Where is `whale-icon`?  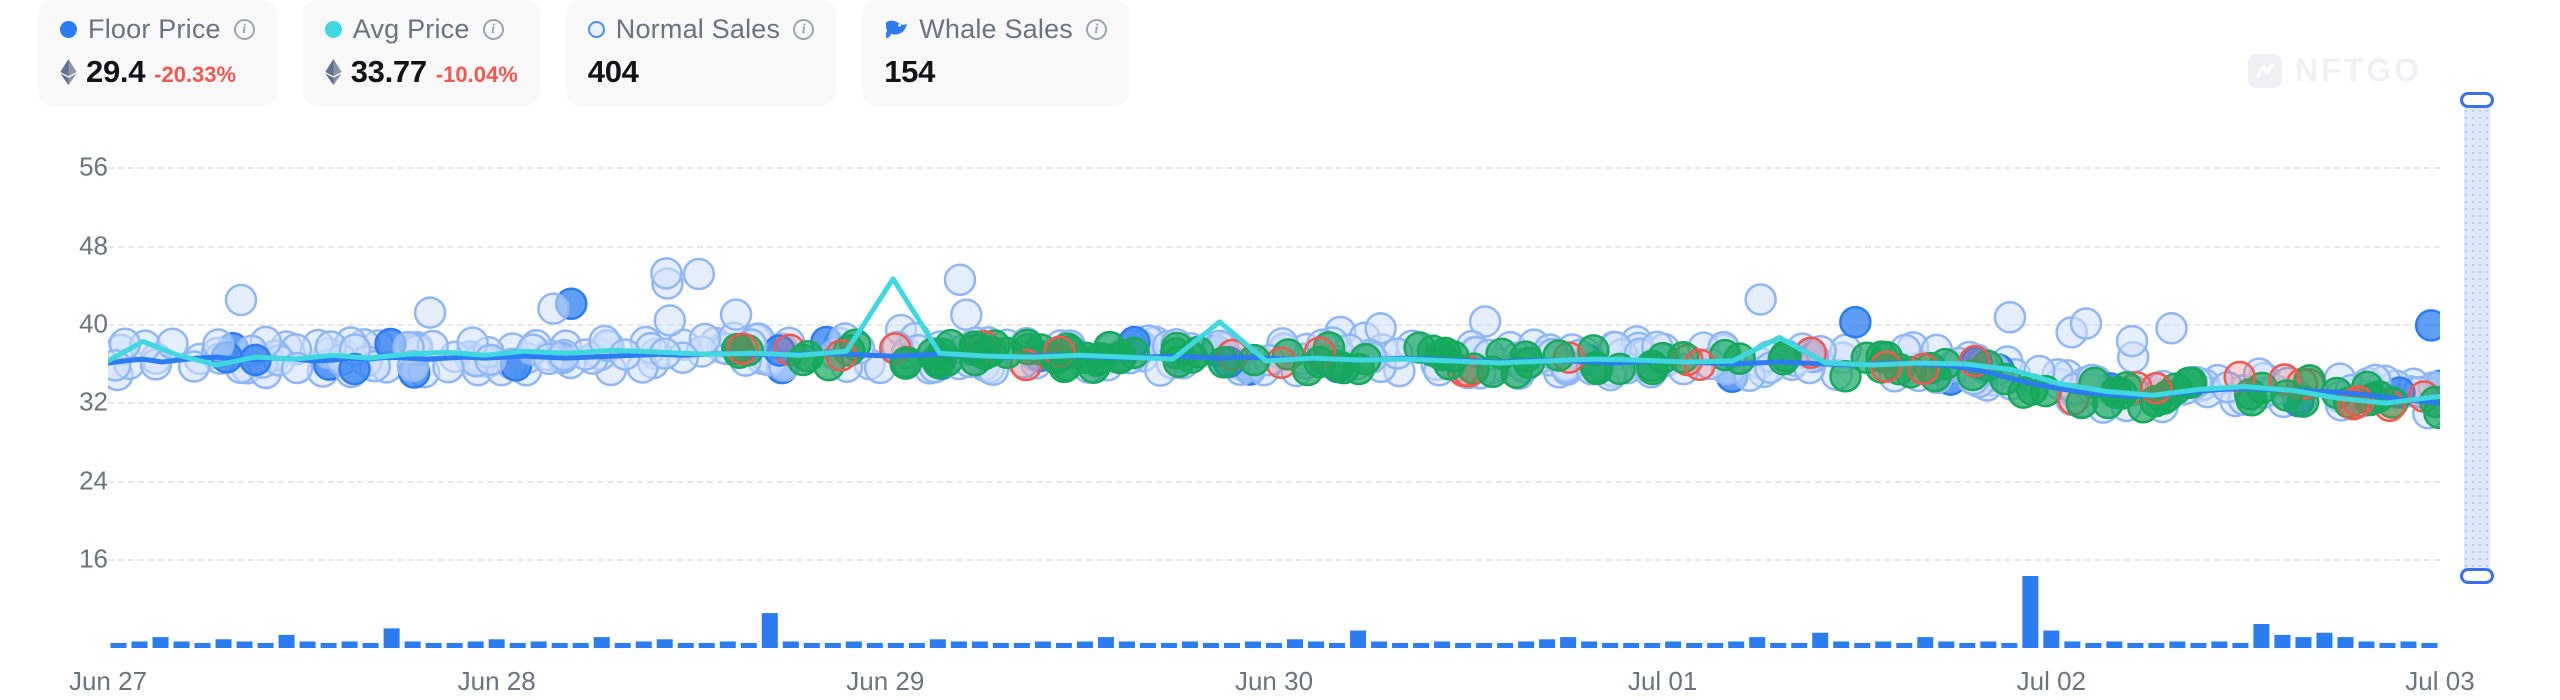 whale-icon is located at coordinates (897, 29).